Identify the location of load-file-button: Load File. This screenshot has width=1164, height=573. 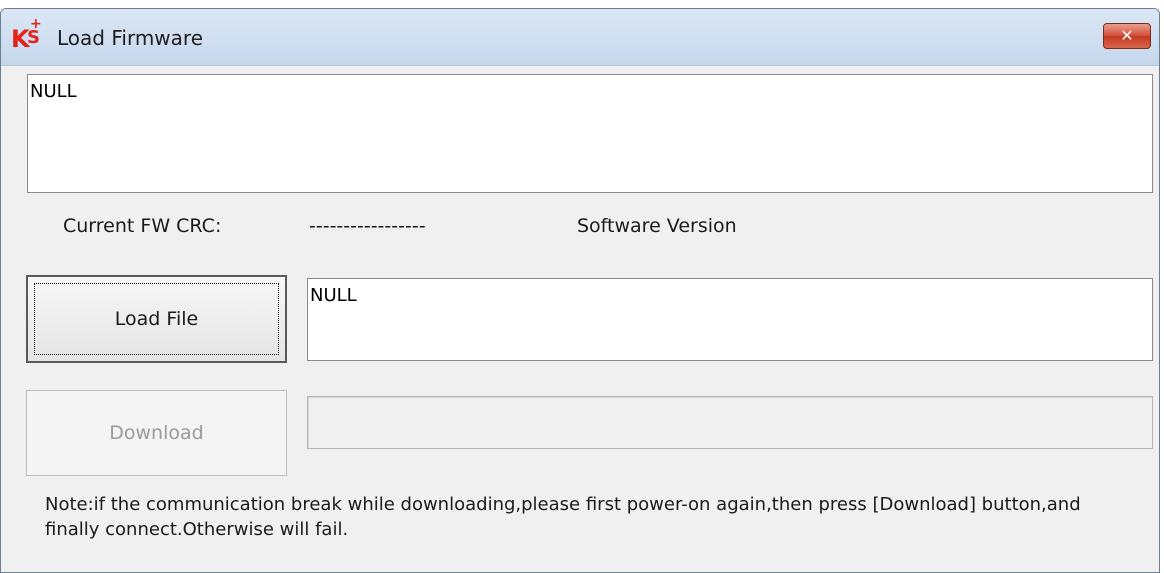
(156, 319).